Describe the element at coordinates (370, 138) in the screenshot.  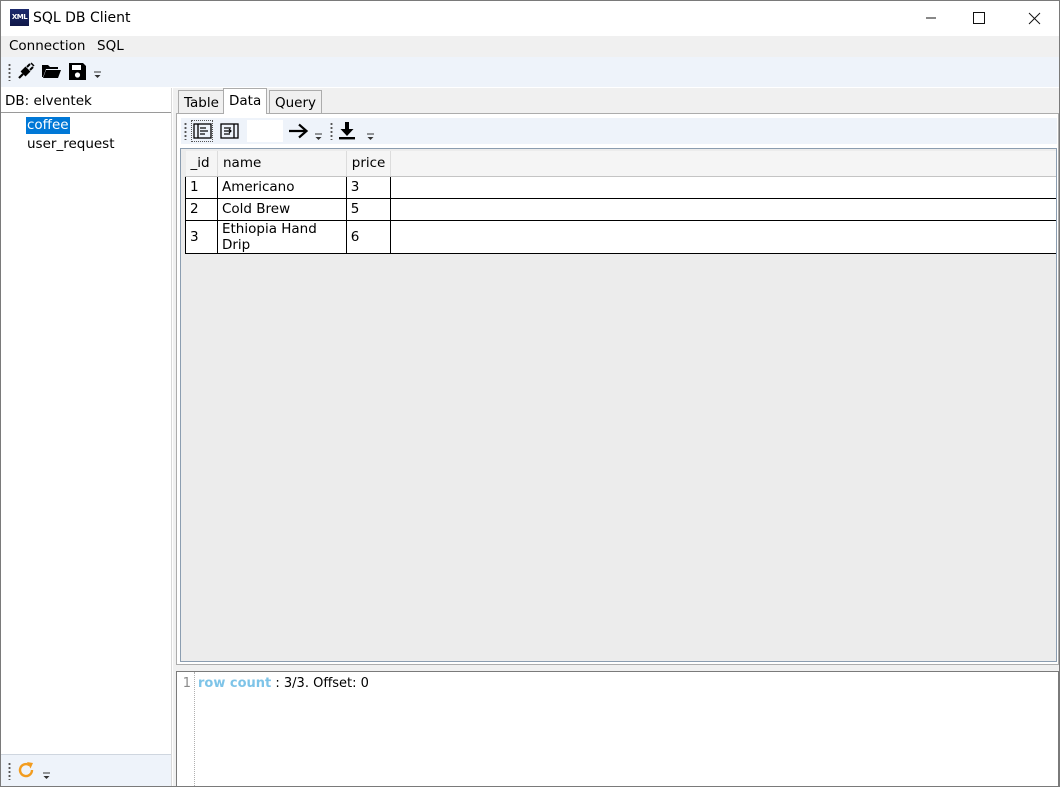
I see `download-overflow-icon` at that location.